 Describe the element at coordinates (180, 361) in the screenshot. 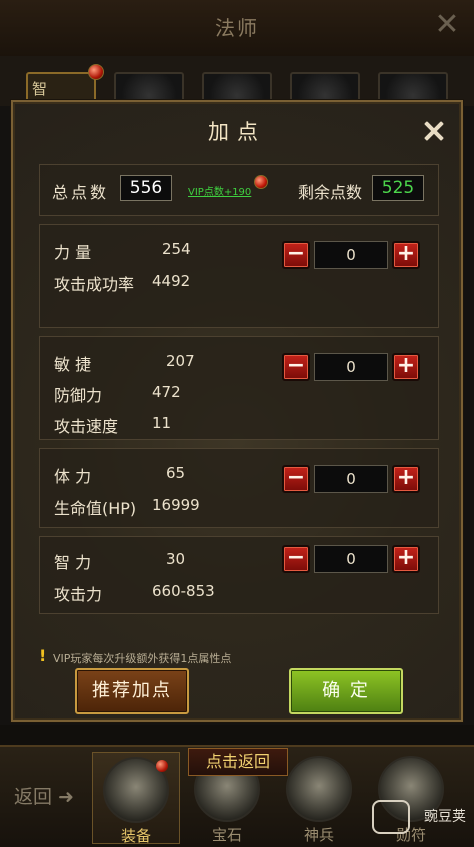

I see `attribute-value: 207` at that location.